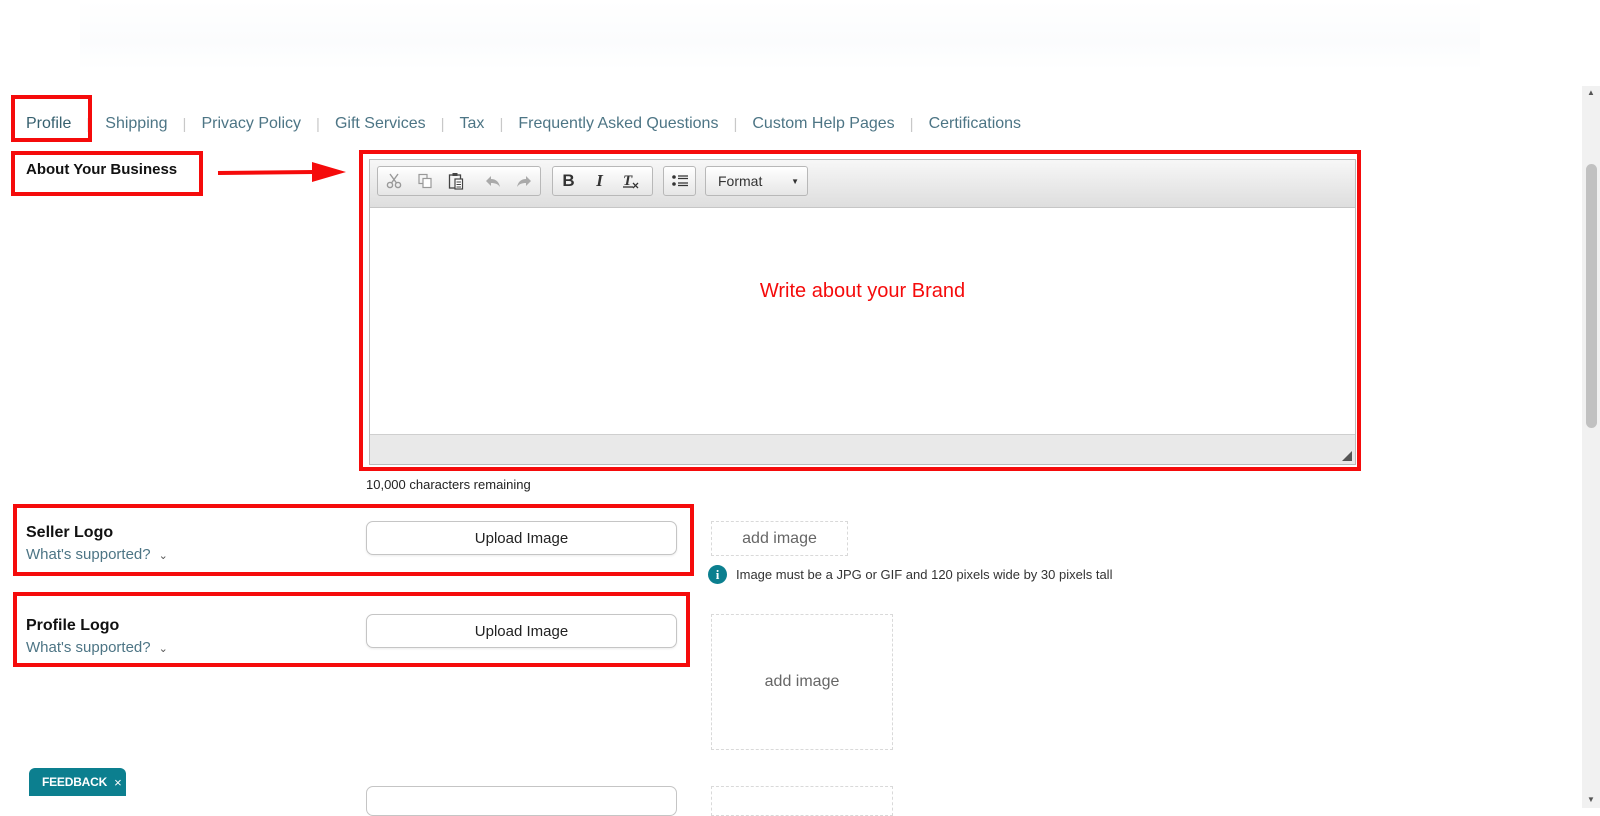 This screenshot has width=1600, height=816. I want to click on seller-logo-upload-button: Upload Image, so click(521, 538).